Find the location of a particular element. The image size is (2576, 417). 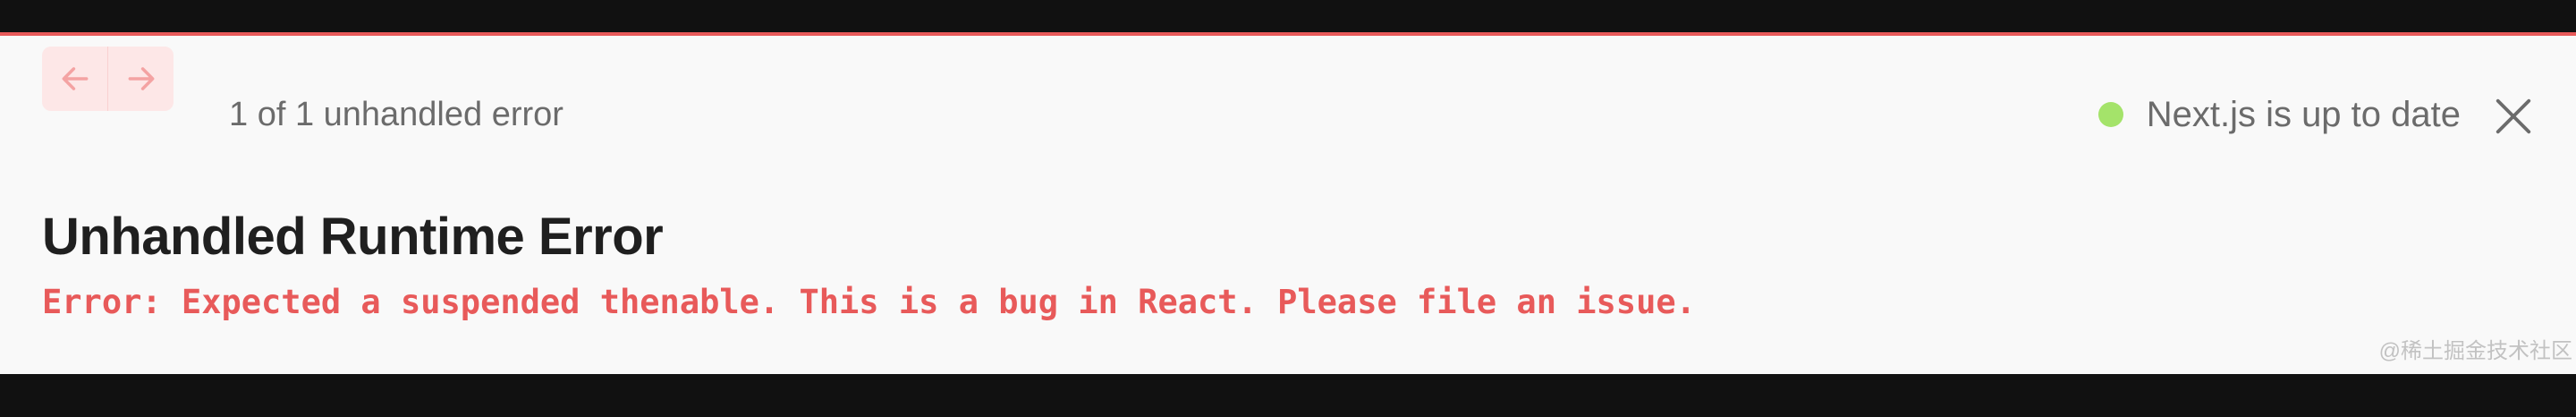

watermark: @稀土掘金技术社区 is located at coordinates (2475, 351).